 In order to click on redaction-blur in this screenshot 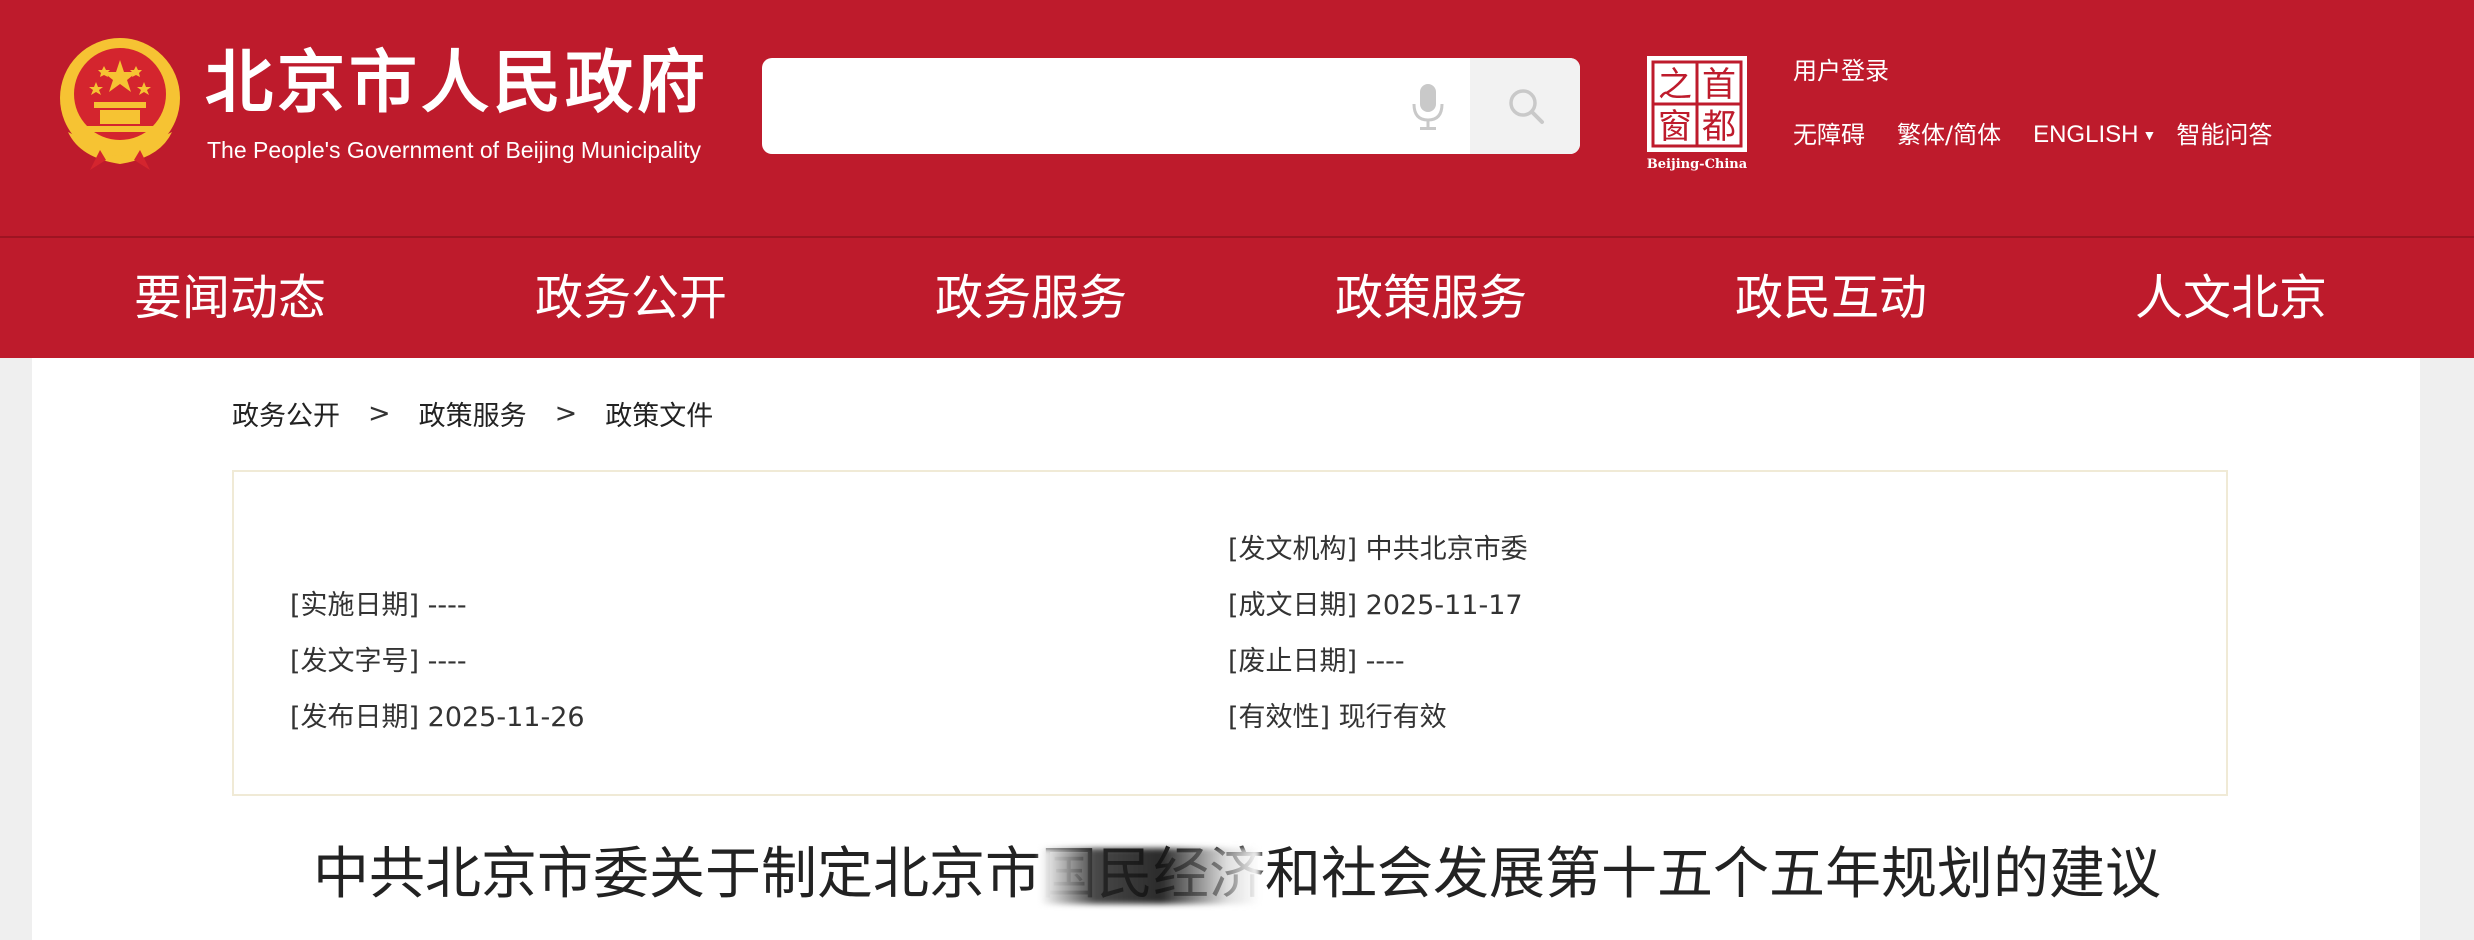, I will do `click(1150, 876)`.